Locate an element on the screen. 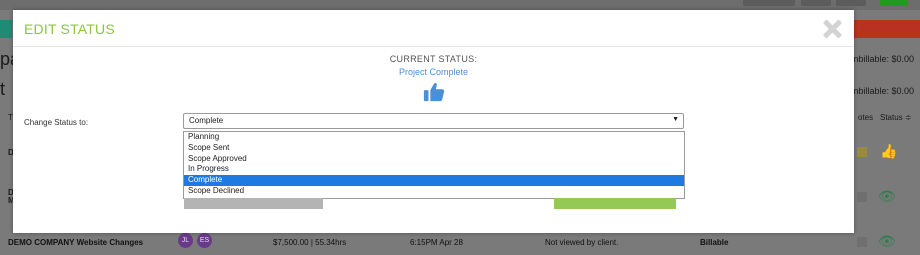  status-select: Complete ▼ is located at coordinates (433, 121).